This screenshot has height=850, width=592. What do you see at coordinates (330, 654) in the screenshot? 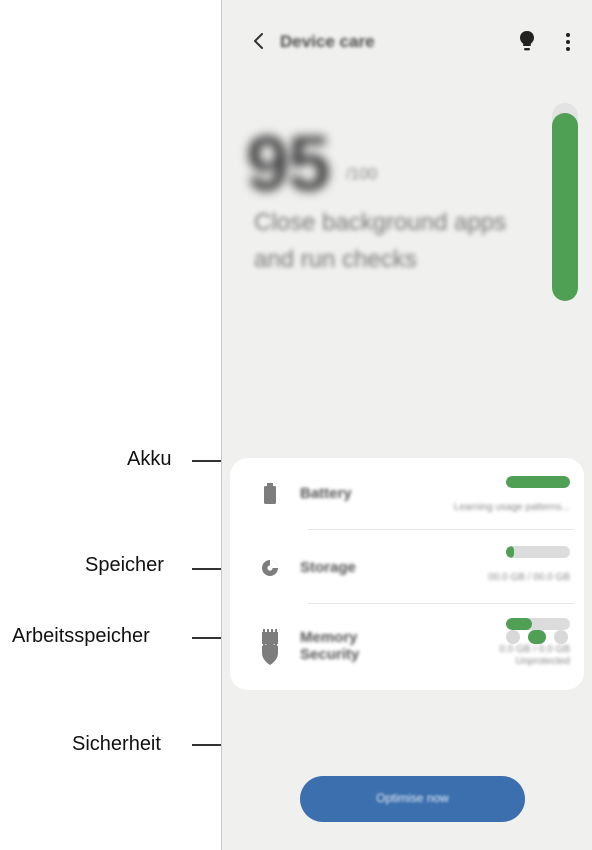
I see `security-label: Security` at bounding box center [330, 654].